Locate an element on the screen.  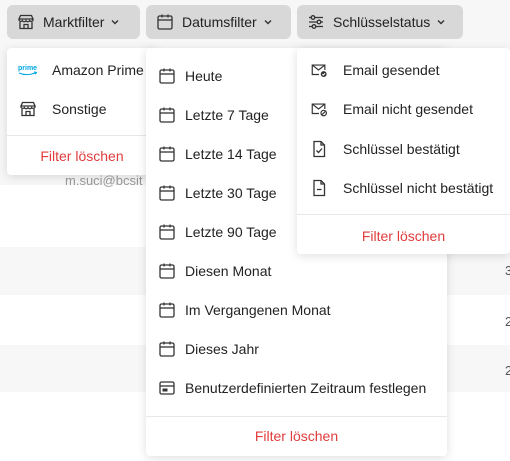
date-filter-label: Datumsfilter is located at coordinates (219, 22).